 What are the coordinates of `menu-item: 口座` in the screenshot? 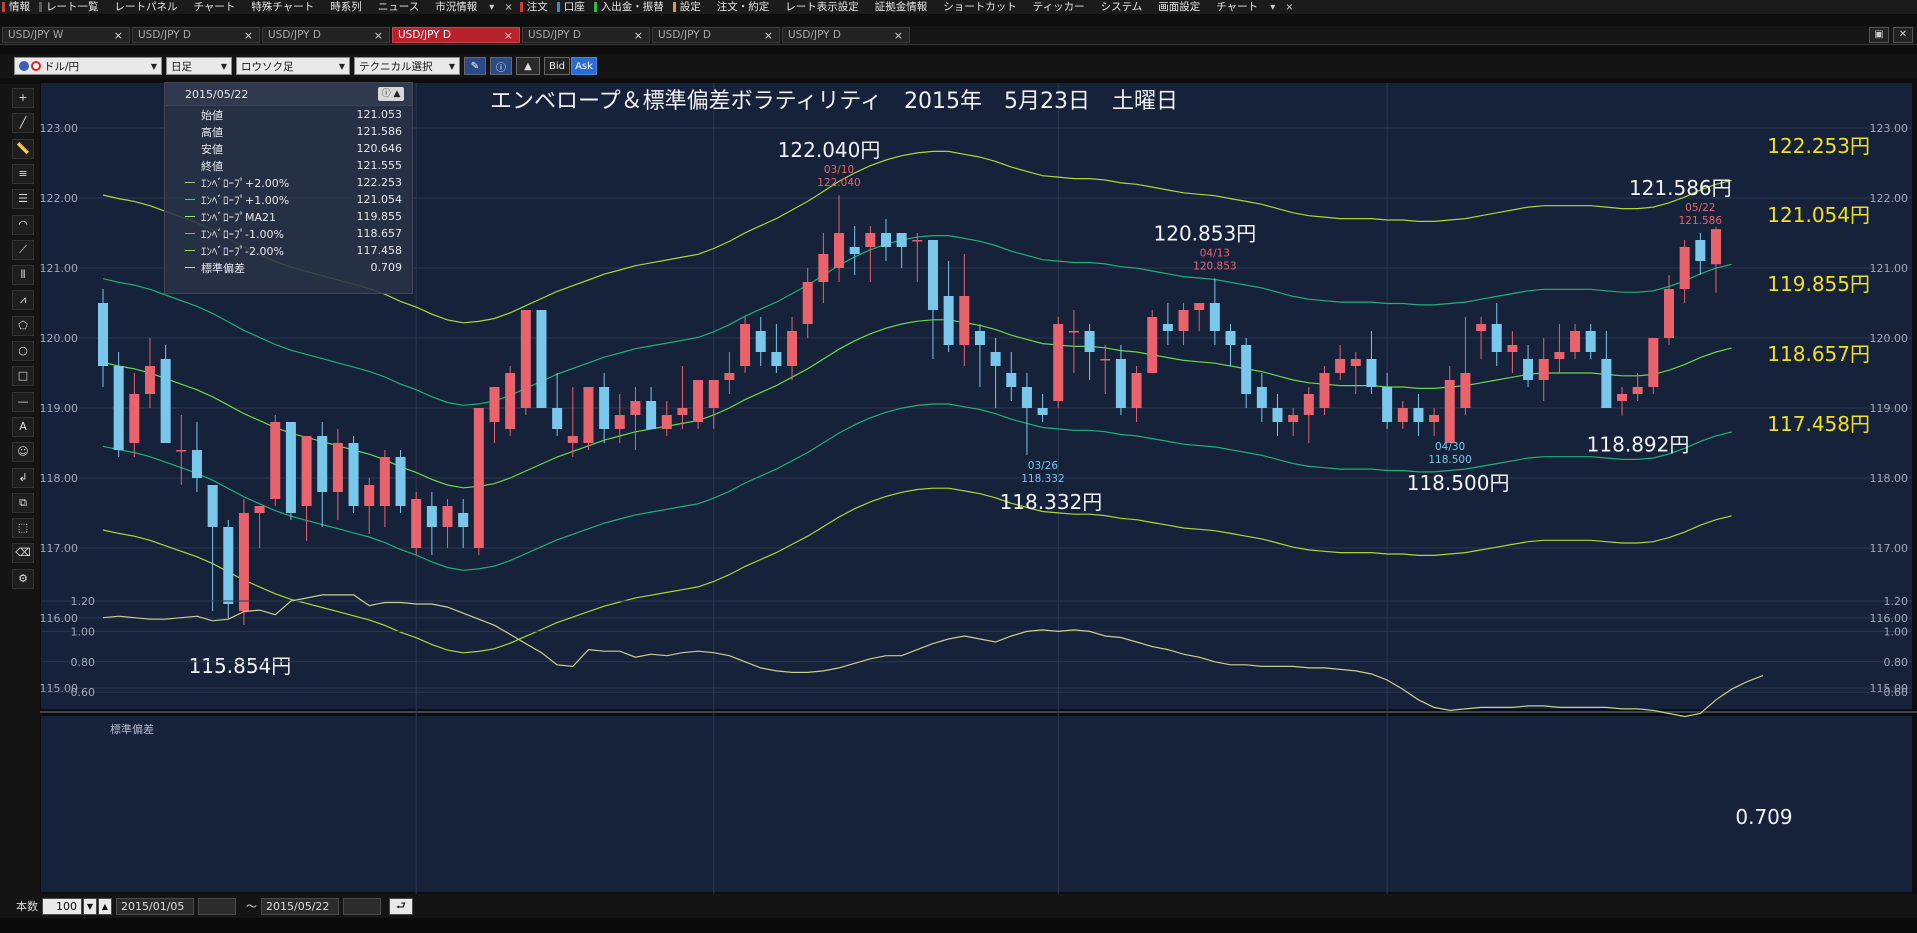 It's located at (573, 7).